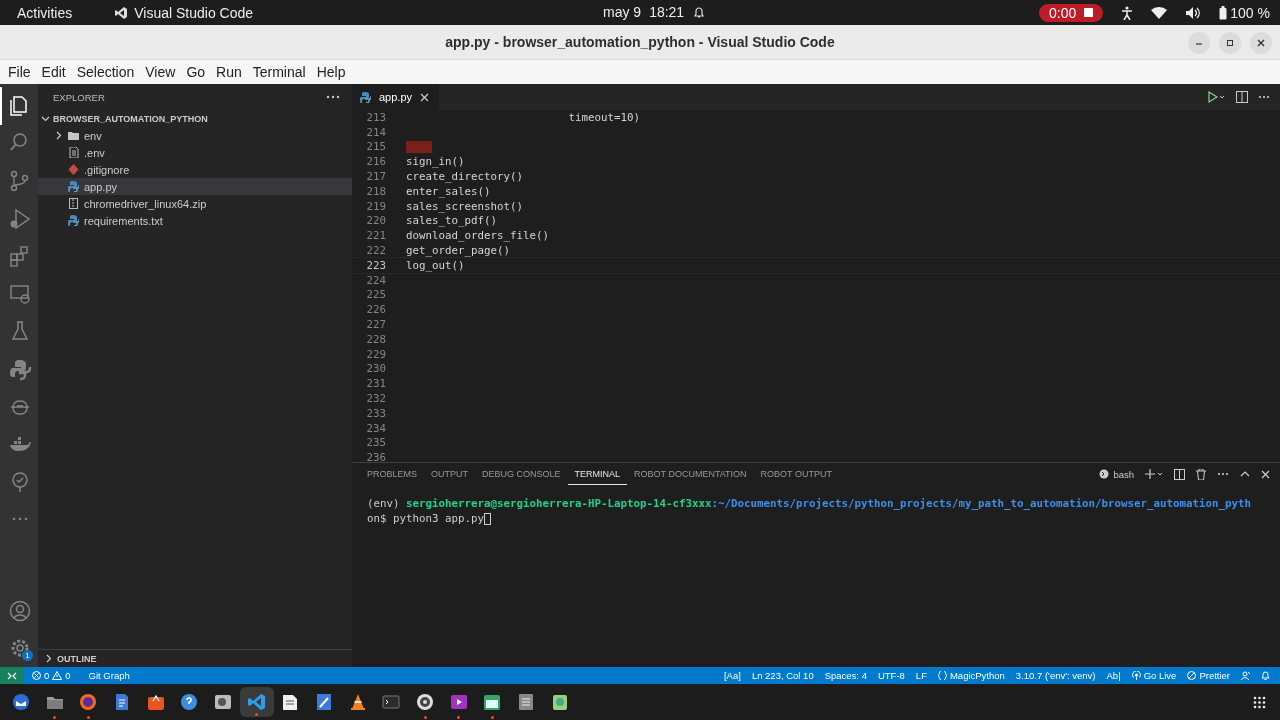 This screenshot has height=720, width=1280. Describe the element at coordinates (1250, 12) in the screenshot. I see `battery-level: 100 %` at that location.